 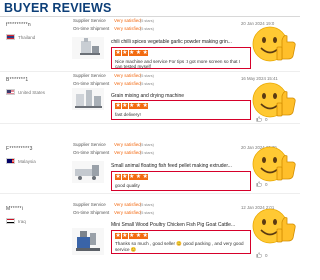 I want to click on reviews-header: BUYER REVIEWS, so click(x=150, y=8).